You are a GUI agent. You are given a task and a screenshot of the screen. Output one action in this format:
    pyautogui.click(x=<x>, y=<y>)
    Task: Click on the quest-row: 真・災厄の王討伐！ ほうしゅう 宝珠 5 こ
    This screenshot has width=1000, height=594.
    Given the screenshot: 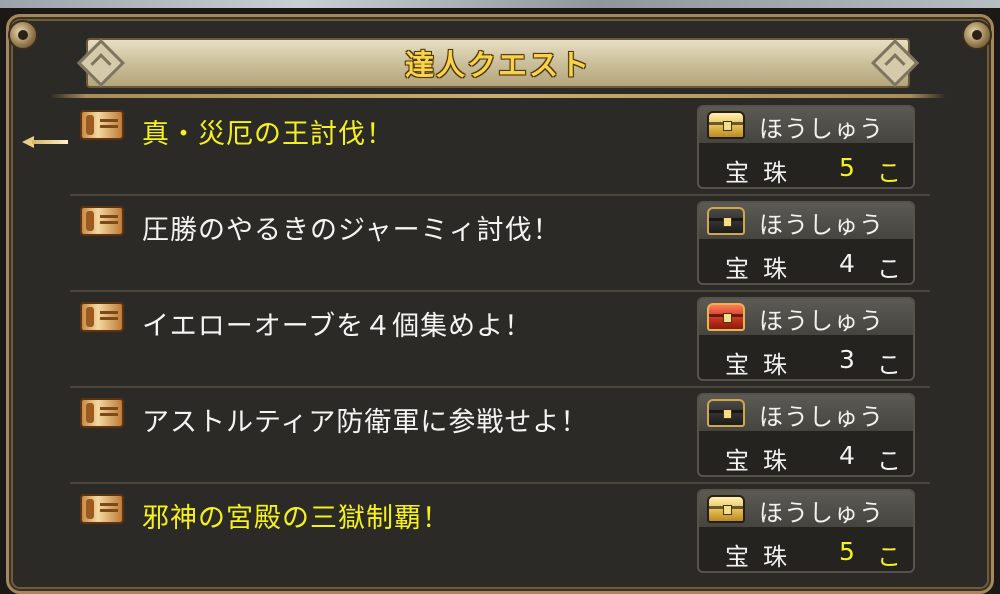 What is the action you would take?
    pyautogui.click(x=500, y=148)
    